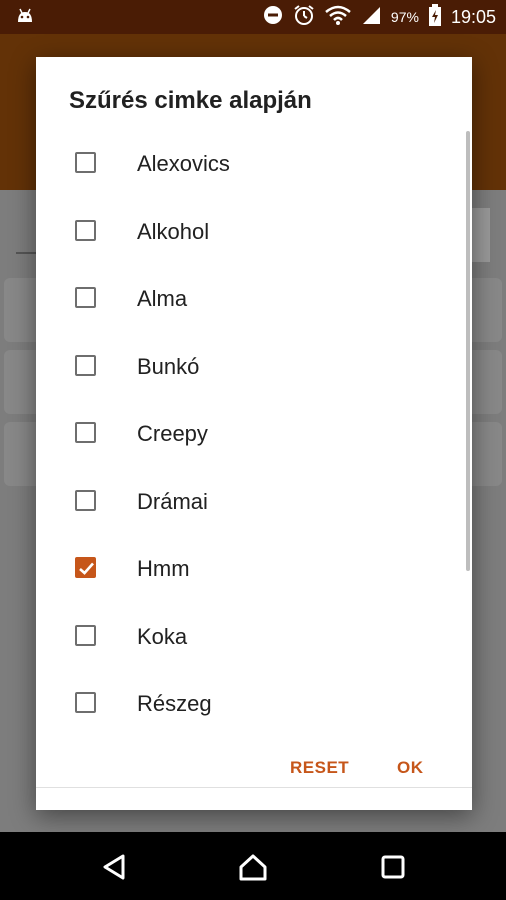  I want to click on navigation-bar, so click(253, 866).